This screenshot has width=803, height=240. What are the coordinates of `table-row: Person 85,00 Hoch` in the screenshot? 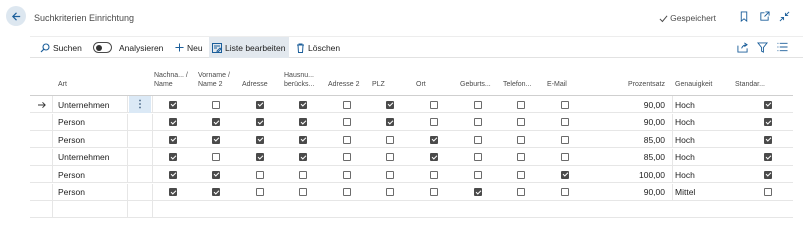 It's located at (411, 139).